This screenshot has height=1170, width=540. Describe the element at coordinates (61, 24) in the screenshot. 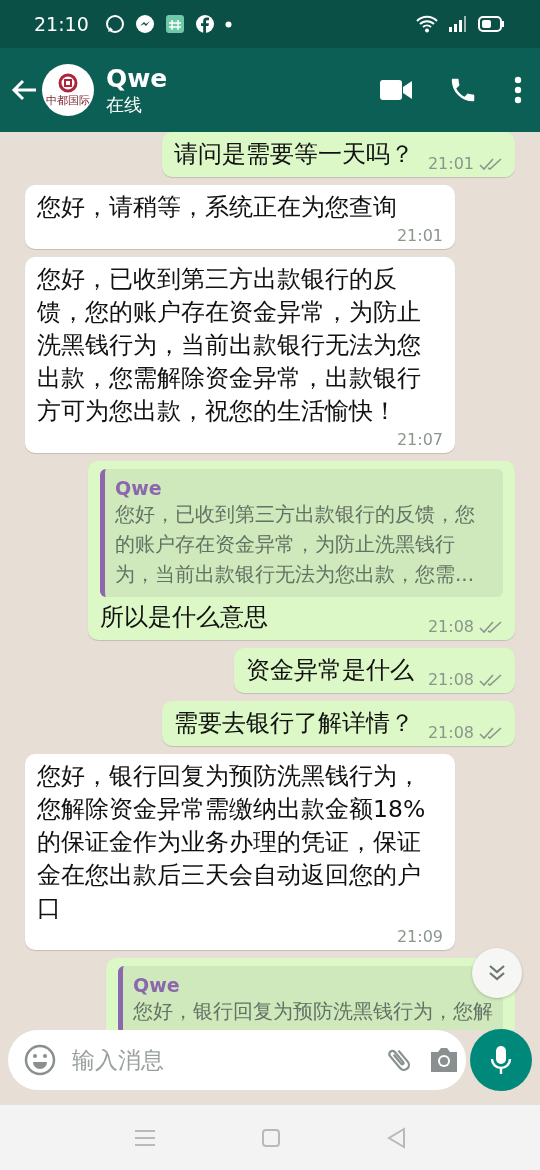

I see `status-time: 21:10` at that location.